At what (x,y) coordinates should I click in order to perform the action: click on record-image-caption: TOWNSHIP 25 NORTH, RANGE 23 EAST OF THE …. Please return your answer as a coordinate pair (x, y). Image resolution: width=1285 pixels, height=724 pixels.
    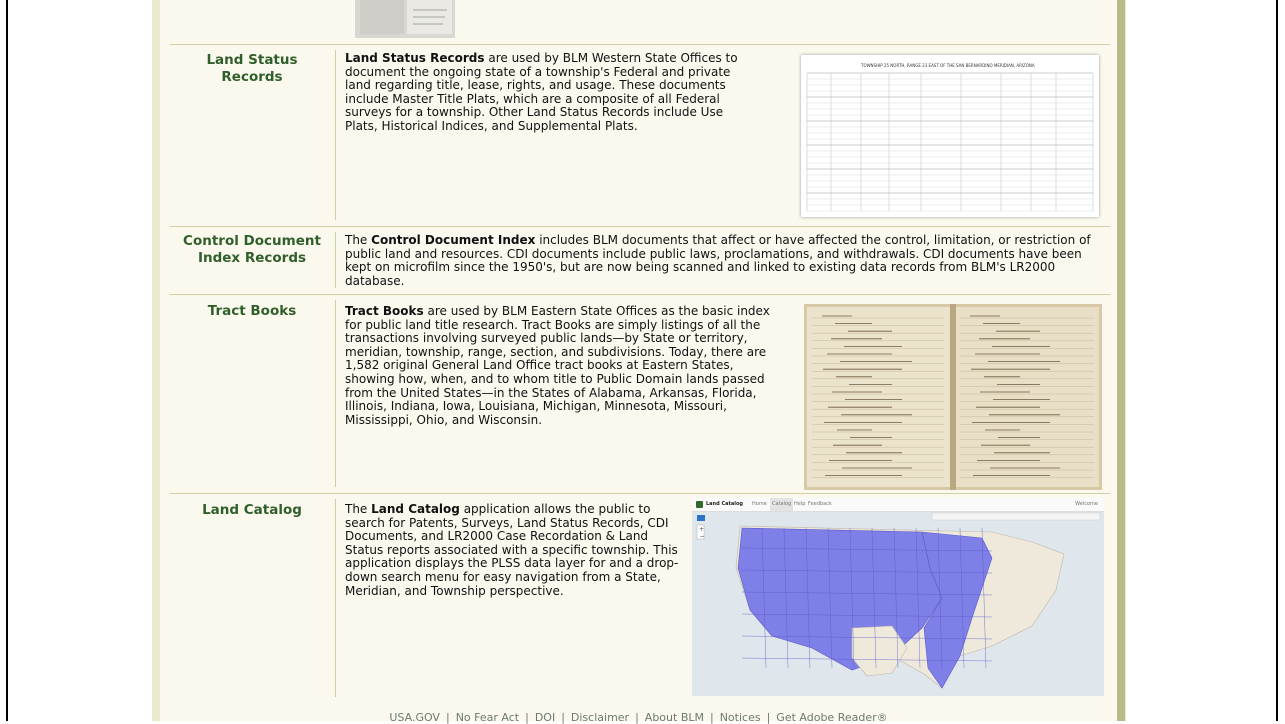
    Looking at the image, I should click on (947, 65).